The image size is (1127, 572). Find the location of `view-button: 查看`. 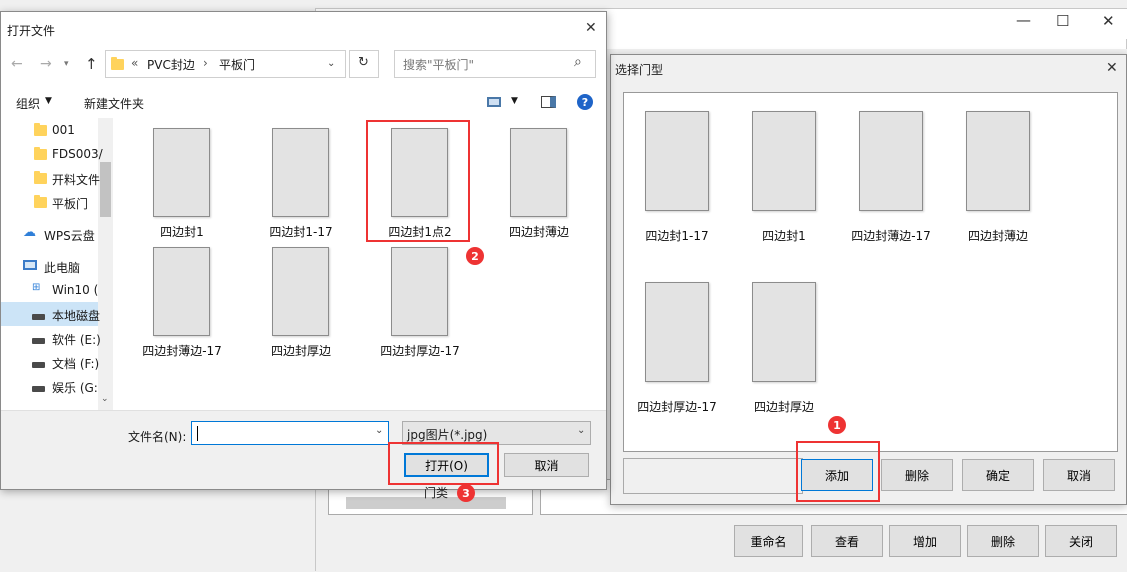

view-button: 查看 is located at coordinates (847, 541).